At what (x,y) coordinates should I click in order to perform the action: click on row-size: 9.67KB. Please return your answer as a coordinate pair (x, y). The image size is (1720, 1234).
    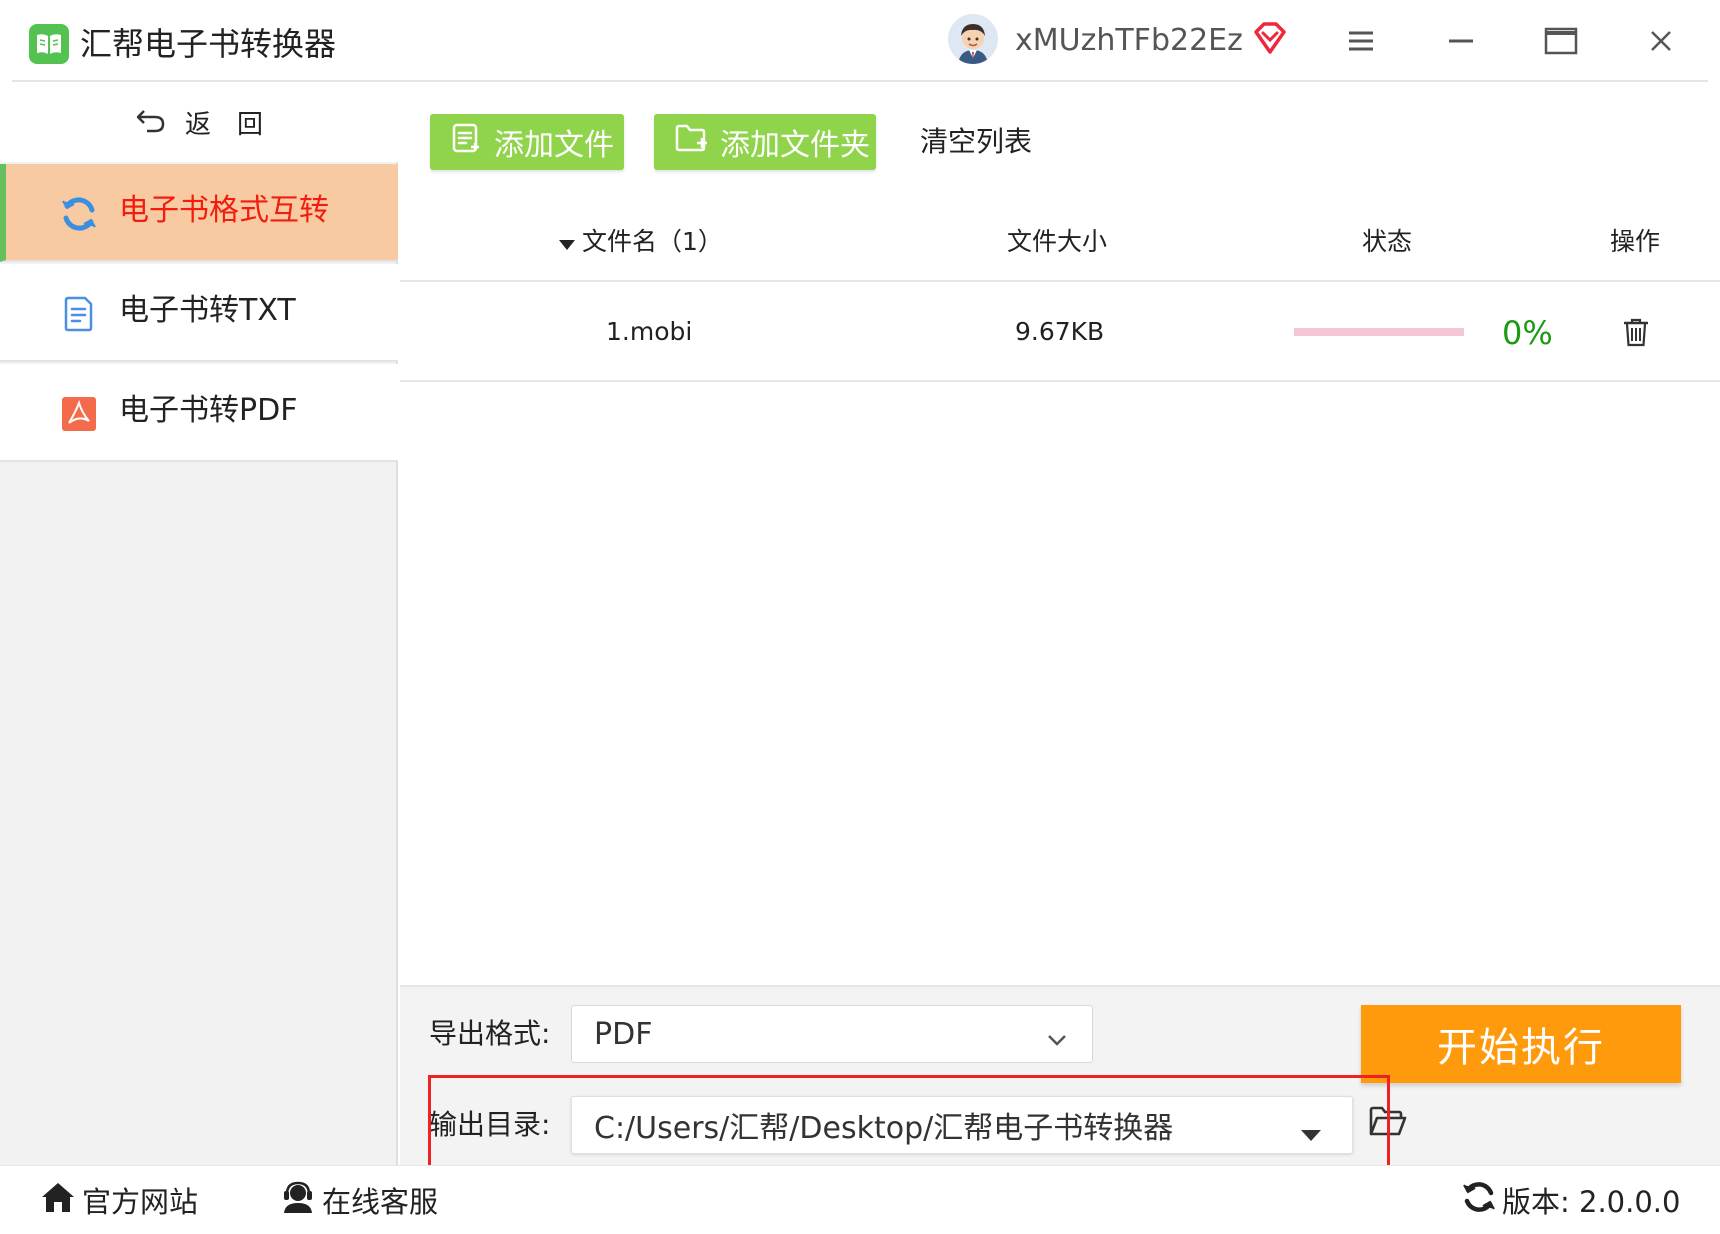
    Looking at the image, I should click on (1060, 331).